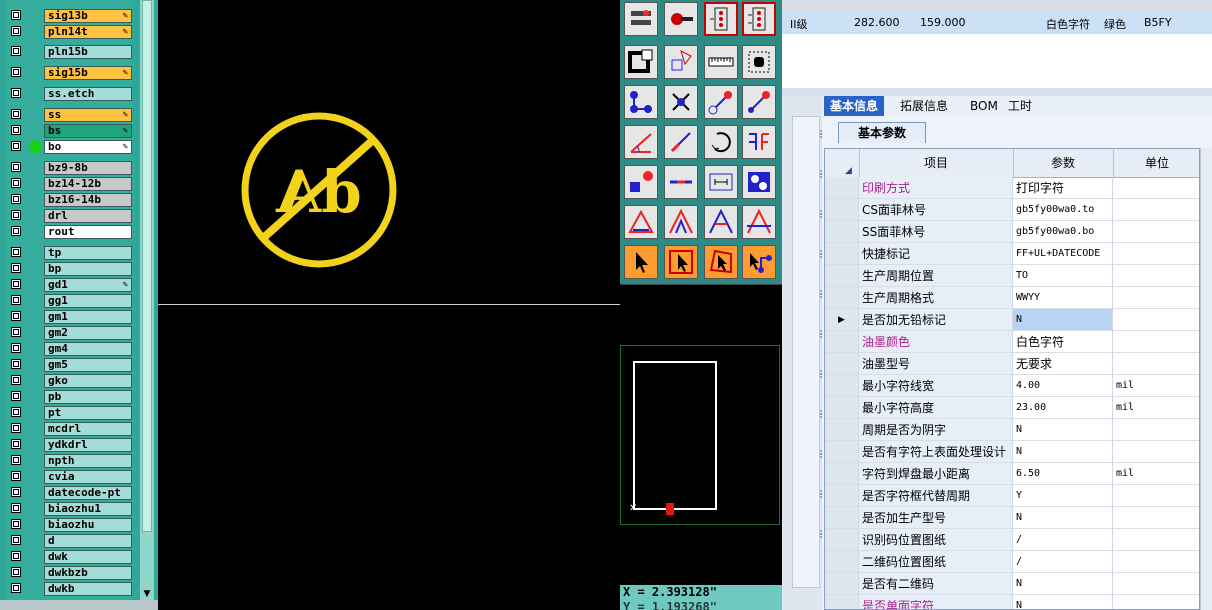 Image resolution: width=1212 pixels, height=610 pixels. What do you see at coordinates (1012, 188) in the screenshot?
I see `table-row: 印刷方式 打印字符` at bounding box center [1012, 188].